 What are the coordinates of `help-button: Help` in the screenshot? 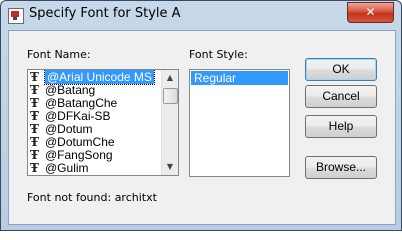 It's located at (341, 126).